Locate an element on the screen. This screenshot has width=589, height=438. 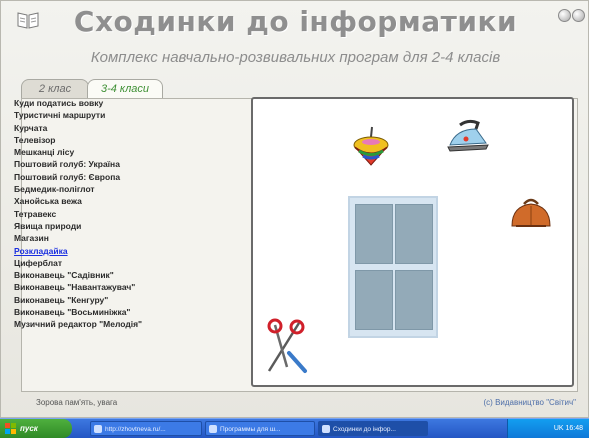
tab-grade-2: 2 клас is located at coordinates (55, 88).